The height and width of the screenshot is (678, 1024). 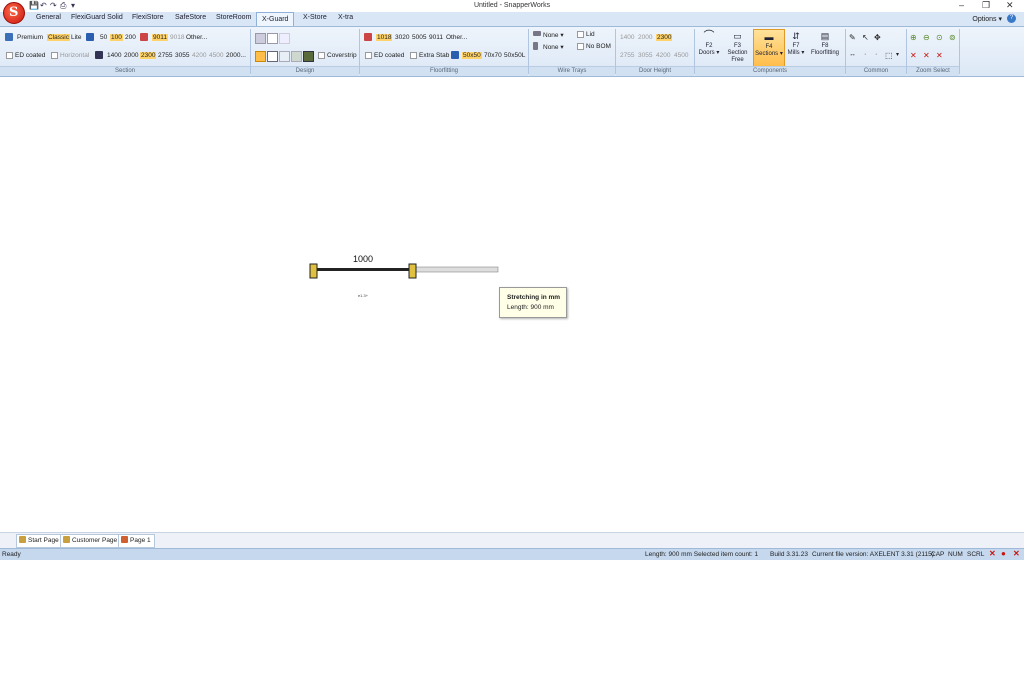 What do you see at coordinates (709, 47) in the screenshot?
I see `doors-button: ⌒ F2 Doors ▾` at bounding box center [709, 47].